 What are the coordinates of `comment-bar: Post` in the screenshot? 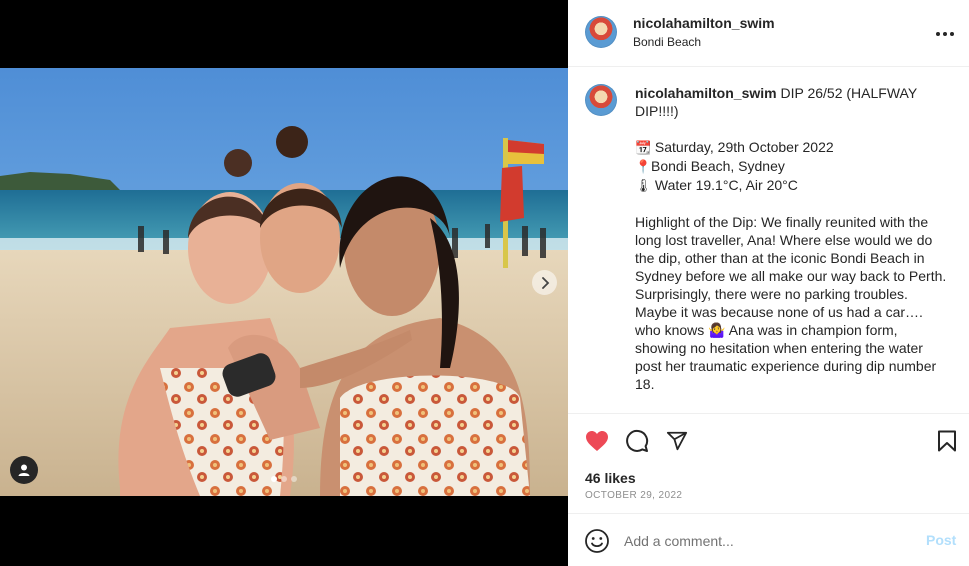 It's located at (768, 540).